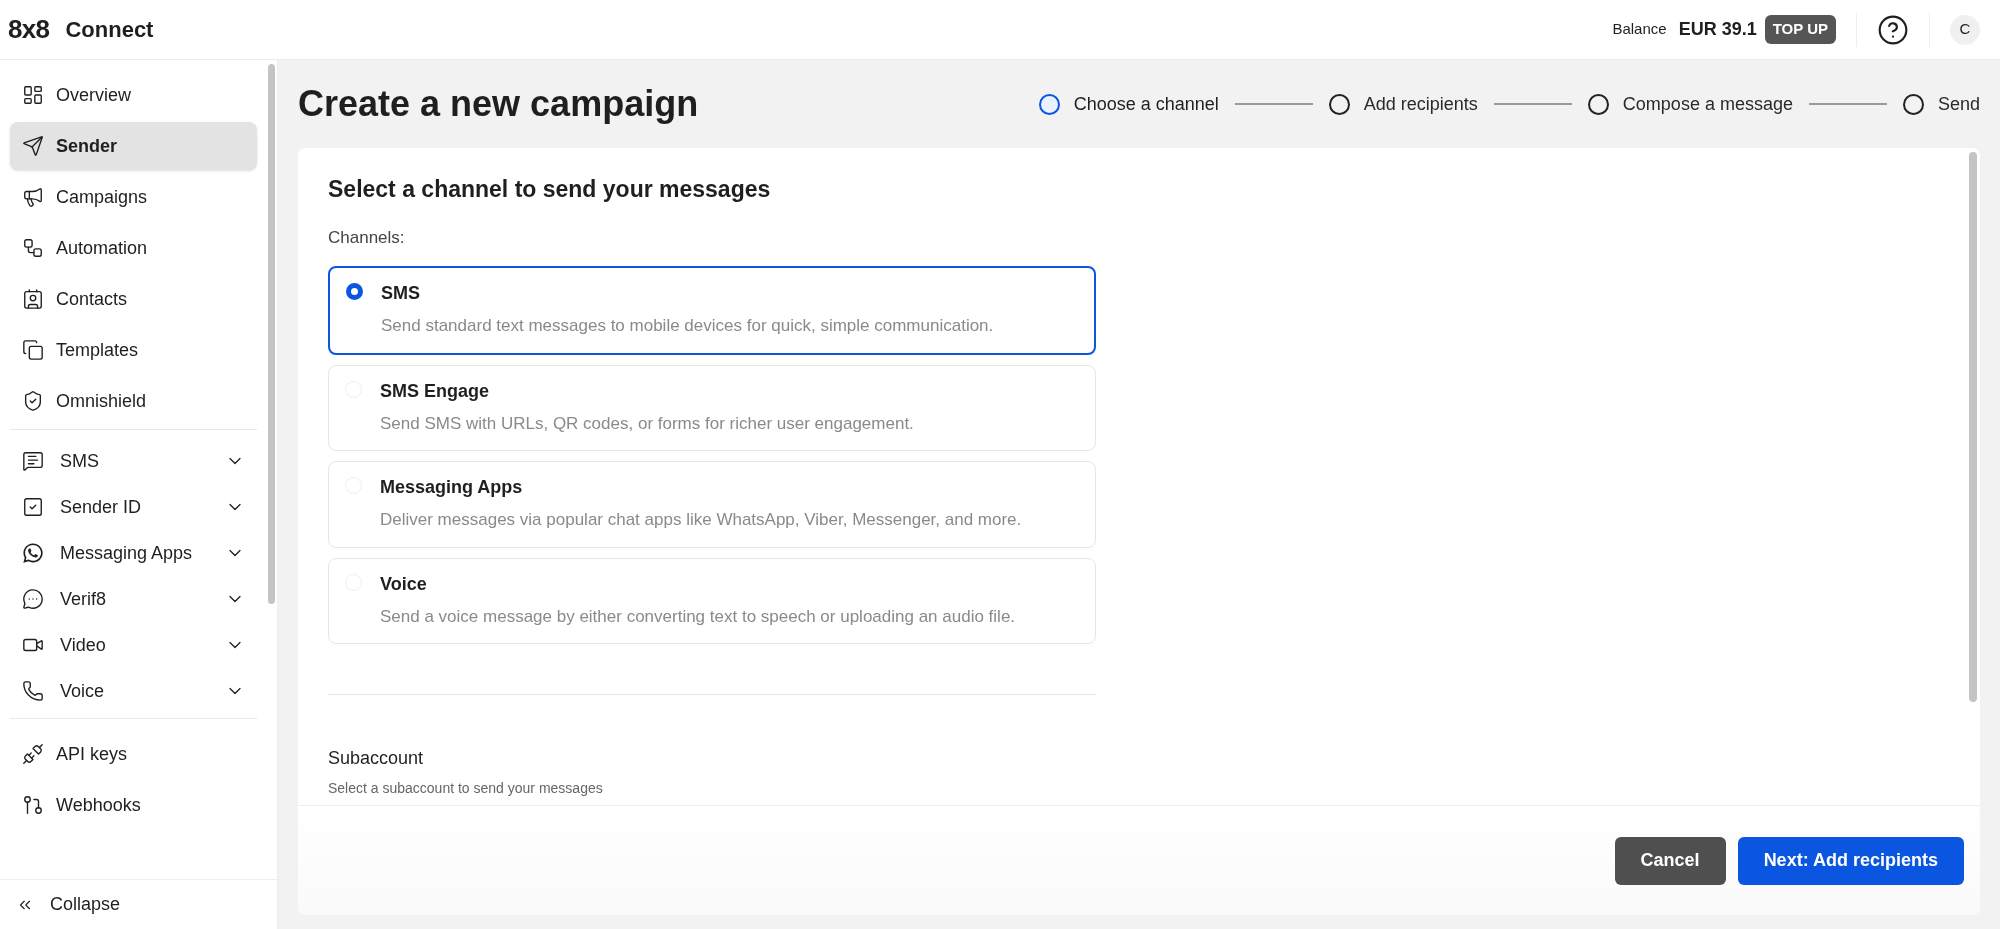 This screenshot has height=929, width=2000. Describe the element at coordinates (133, 299) in the screenshot. I see `sidebar-item: Contacts` at that location.